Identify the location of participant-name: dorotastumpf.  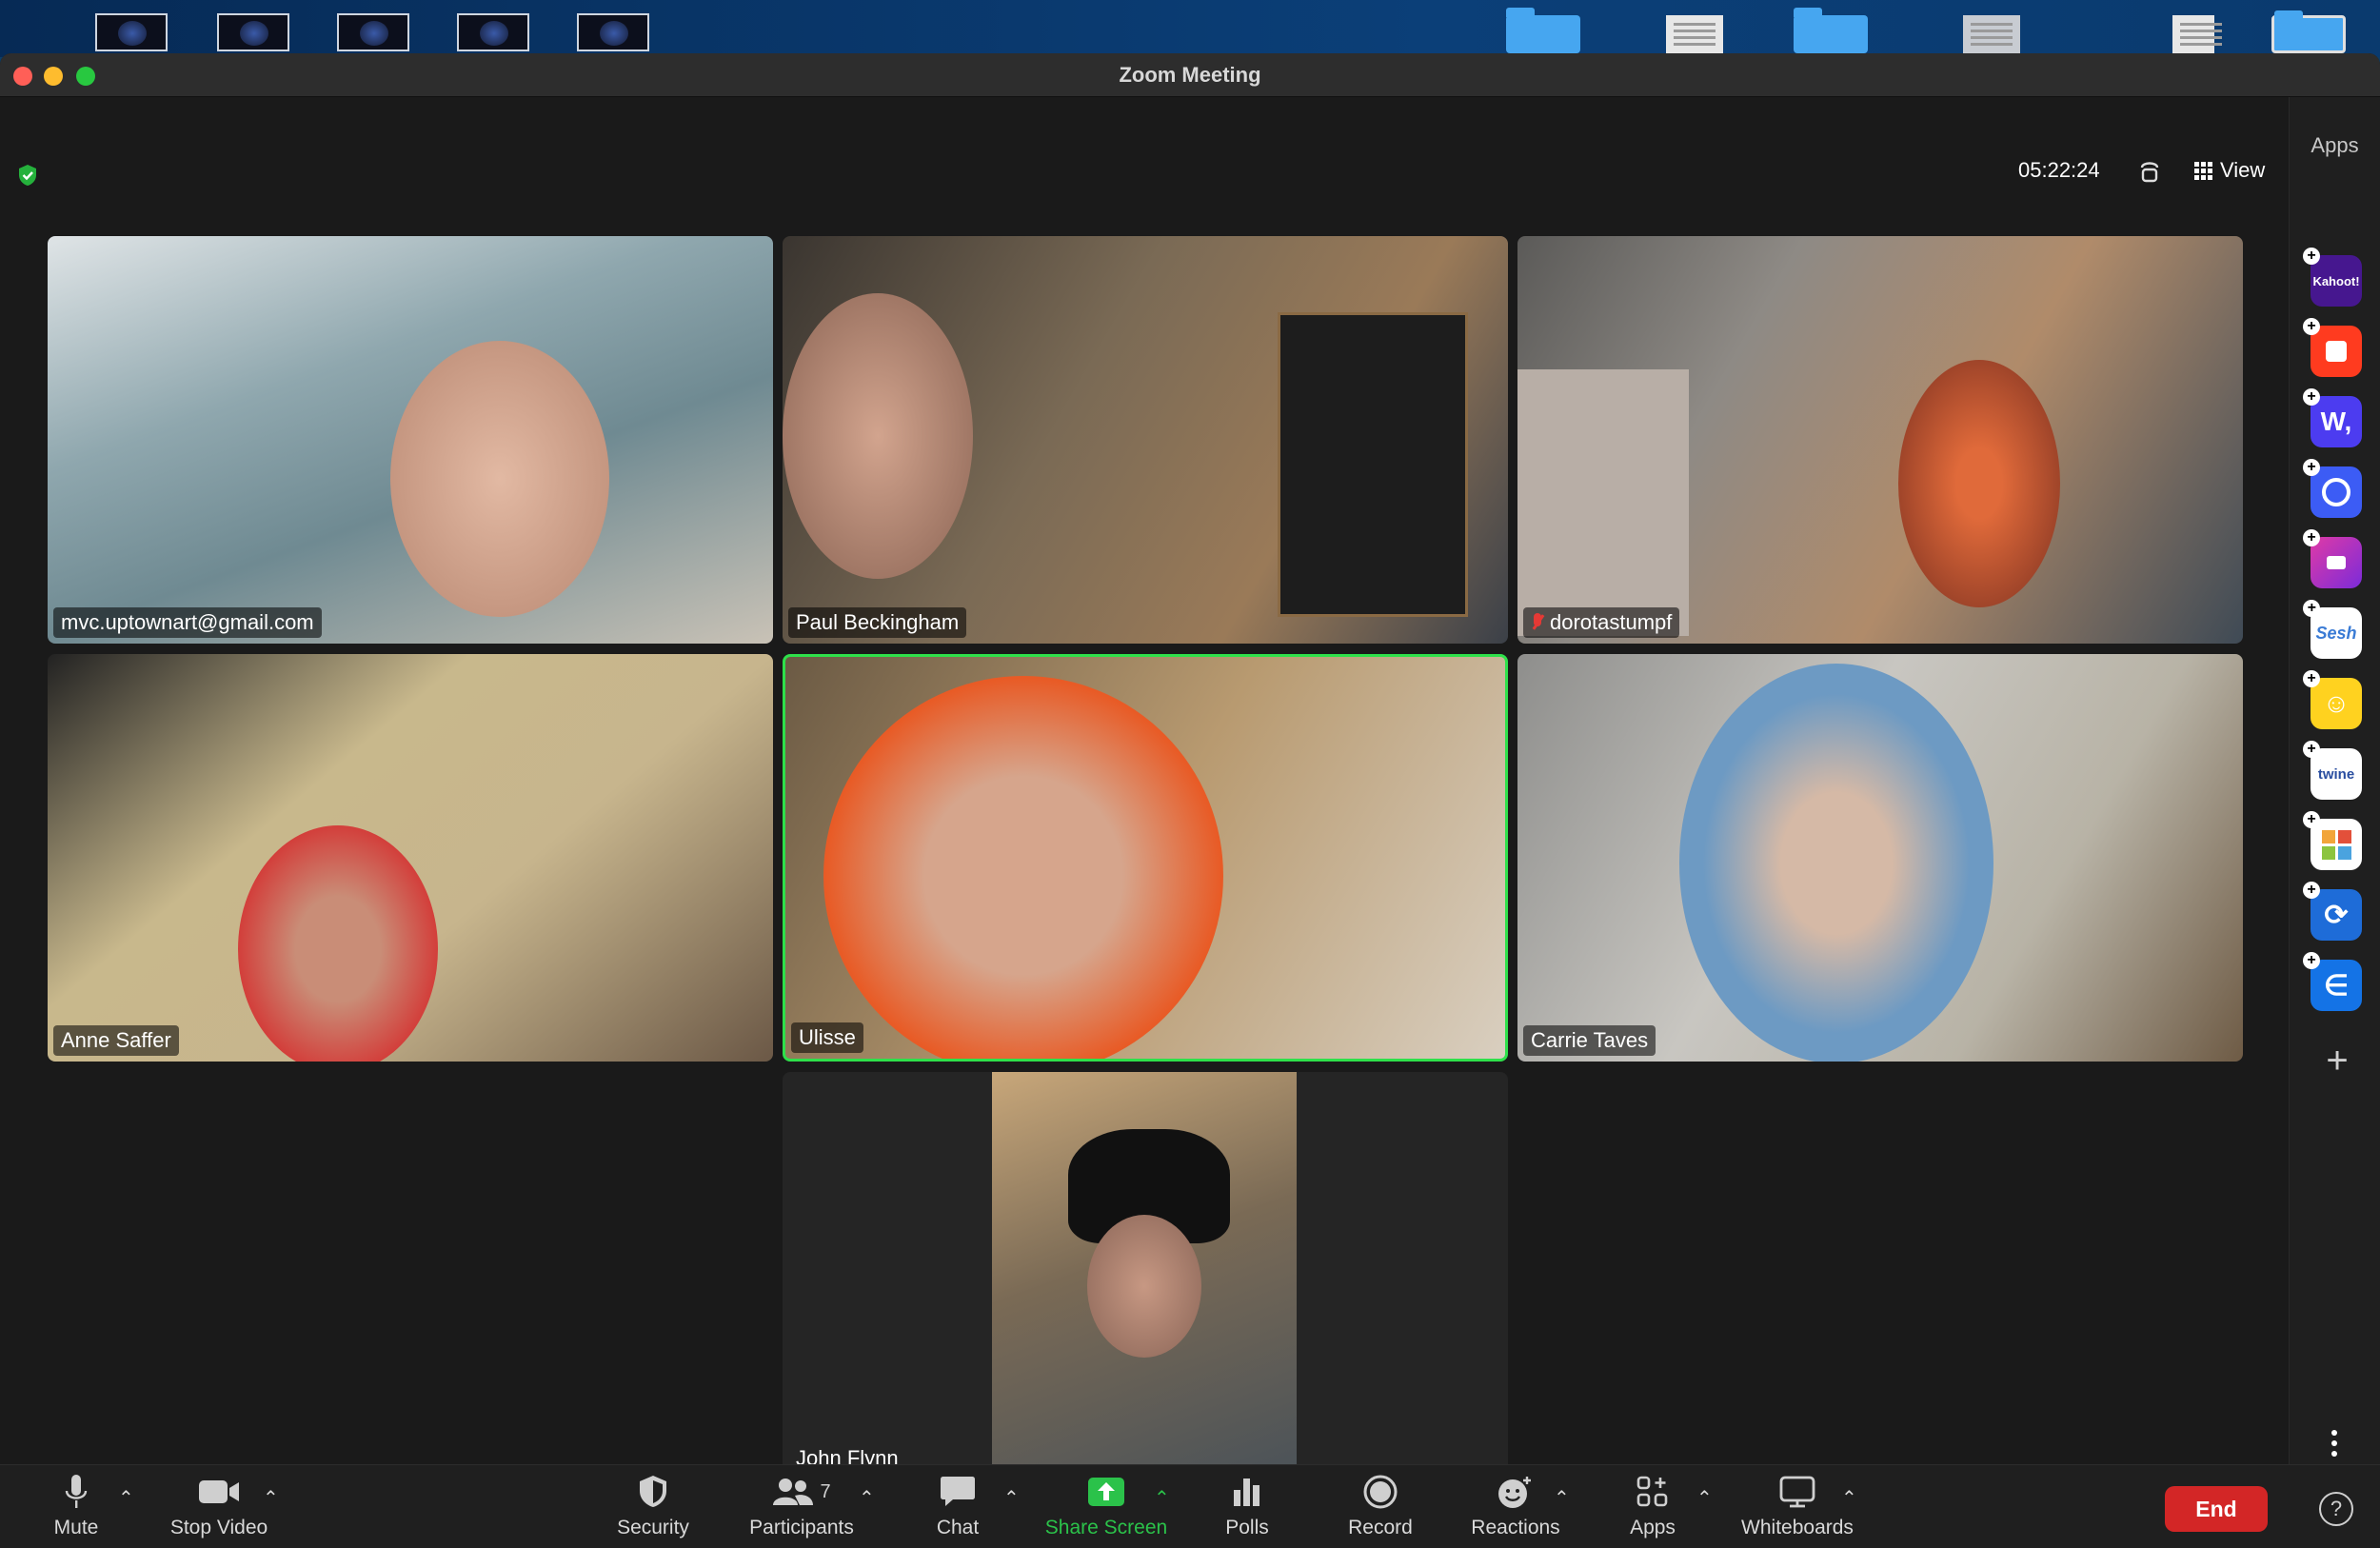
(1611, 622).